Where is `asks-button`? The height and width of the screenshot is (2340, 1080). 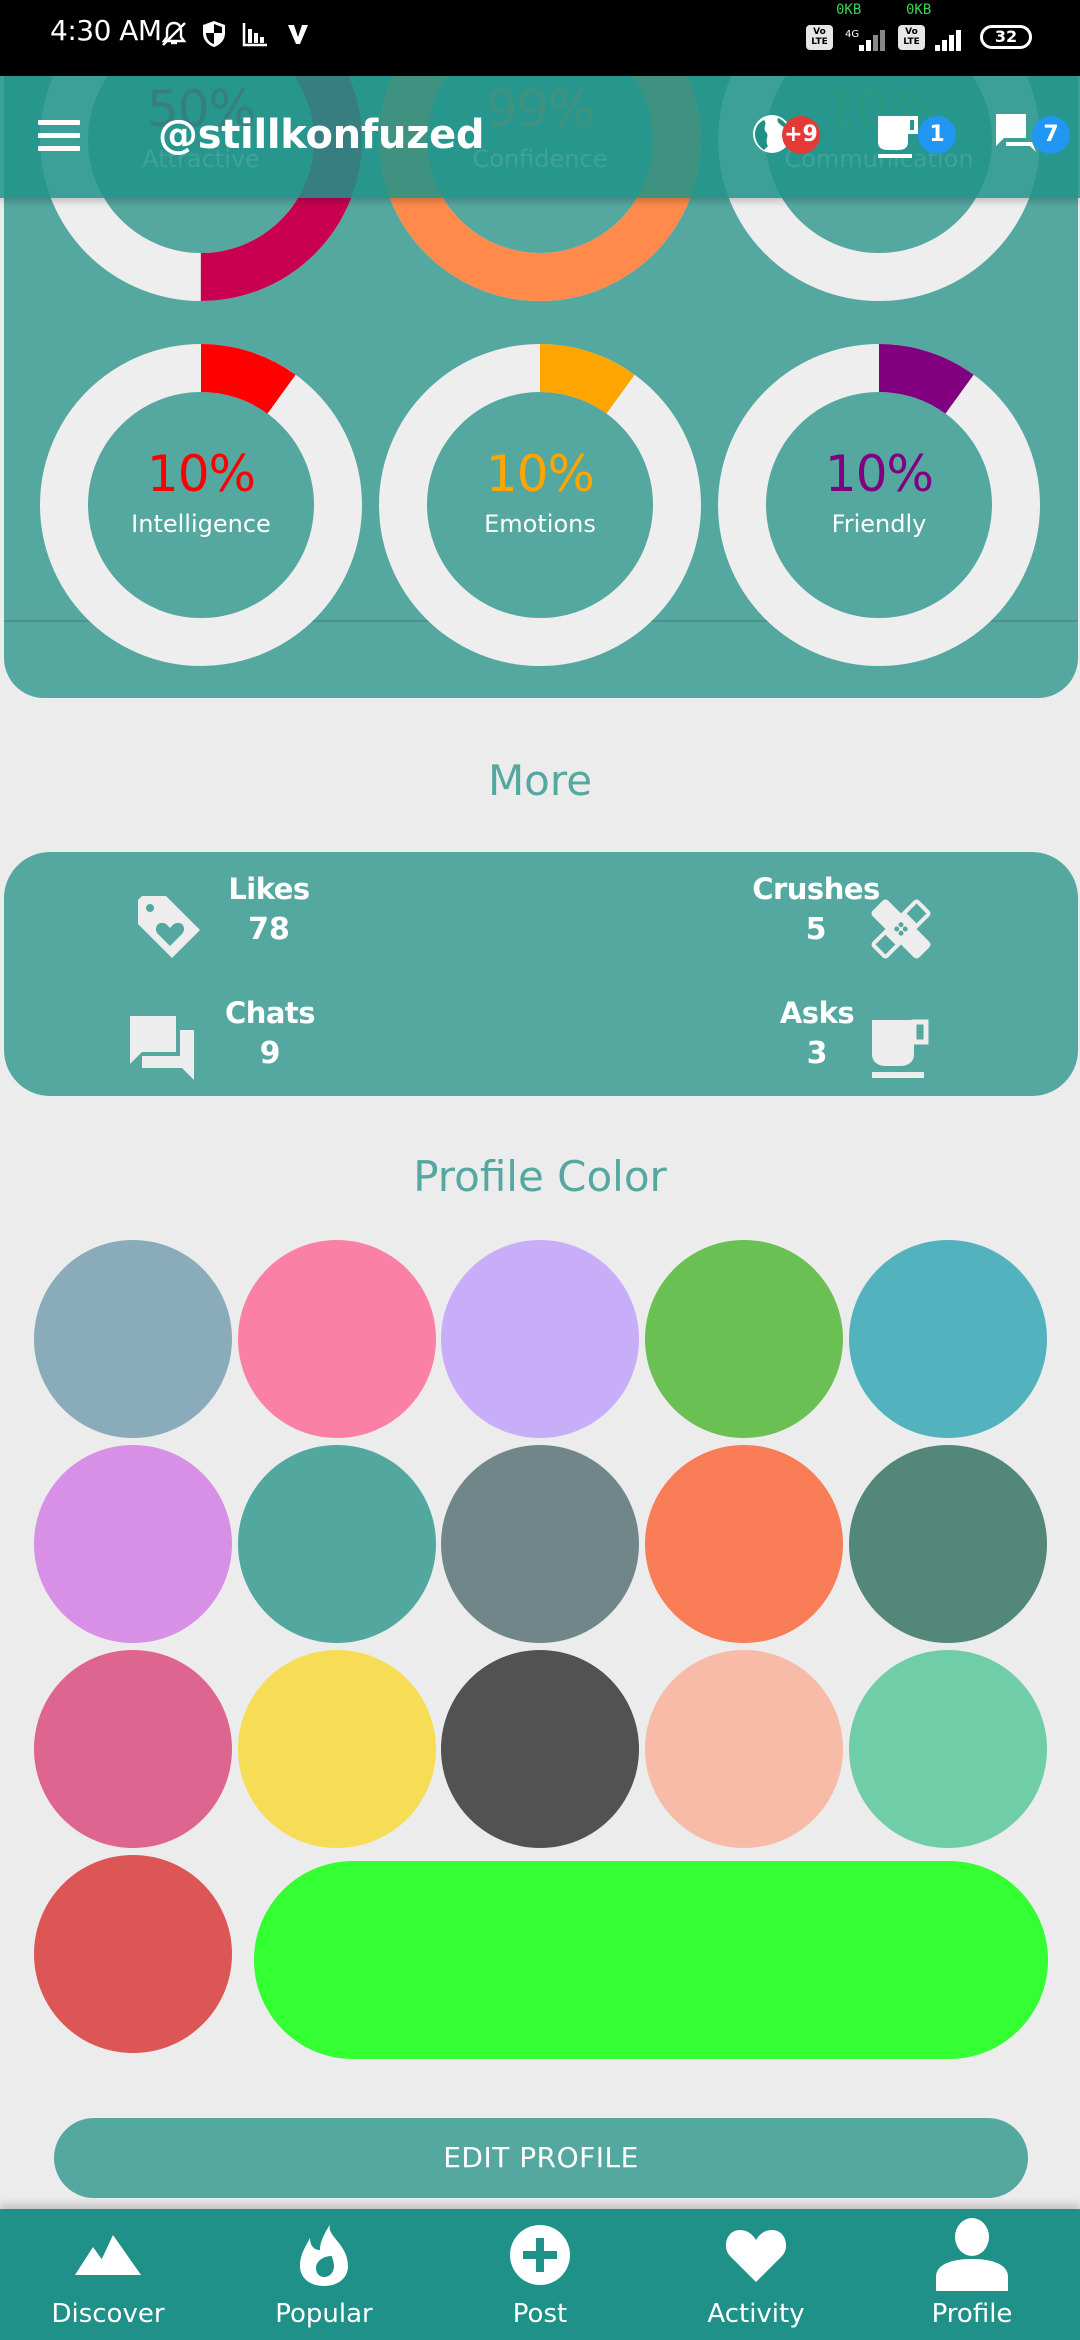
asks-button is located at coordinates (898, 136).